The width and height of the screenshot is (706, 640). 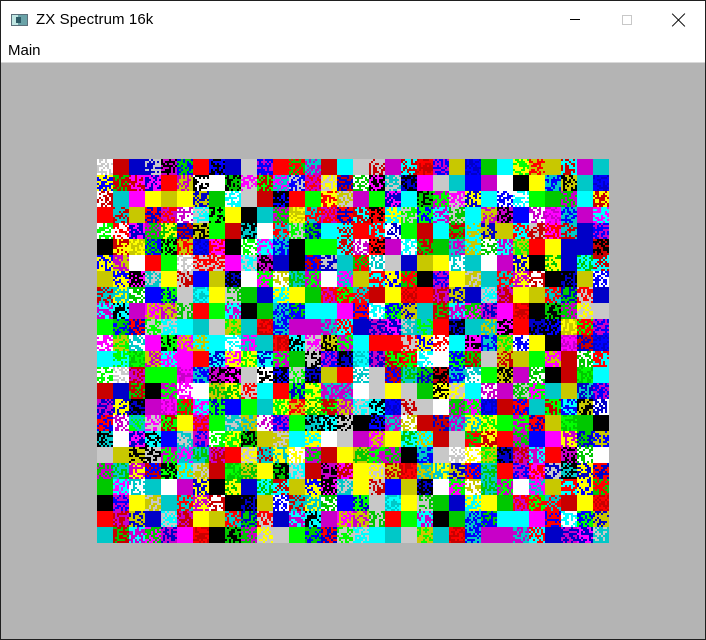 I want to click on close-icon, so click(x=679, y=20).